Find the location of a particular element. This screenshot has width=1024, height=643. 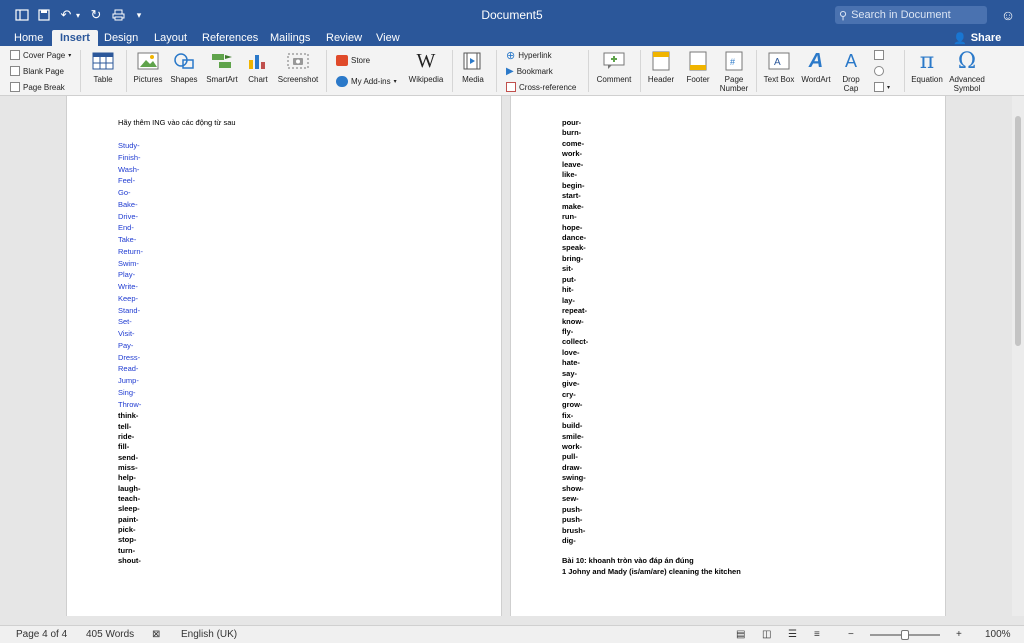

smartart-label: SmartArt is located at coordinates (222, 79).